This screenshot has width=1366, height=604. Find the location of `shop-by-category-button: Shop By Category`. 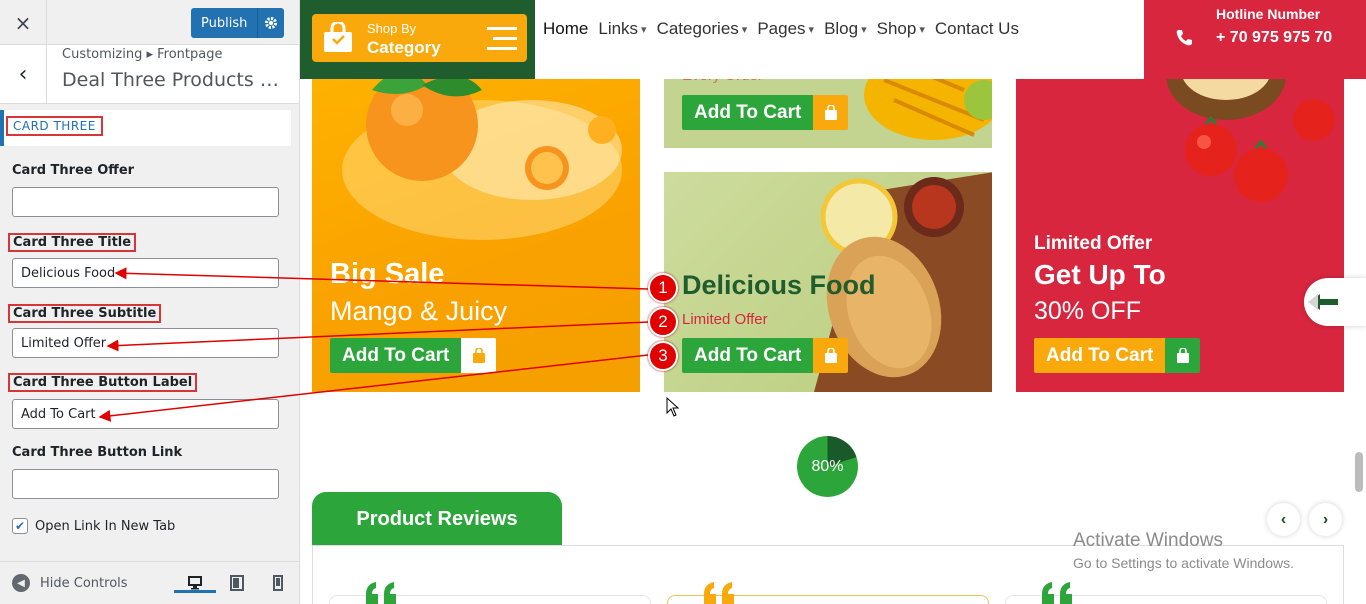

shop-by-category-button: Shop By Category is located at coordinates (419, 38).